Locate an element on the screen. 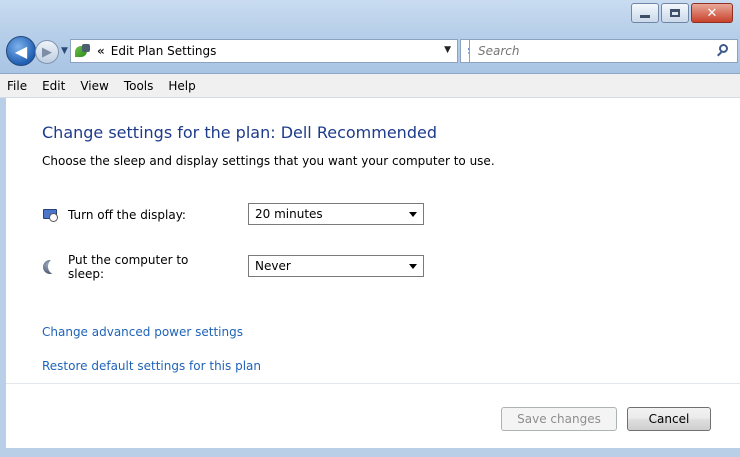  sleep-setting-row: Put the computer to sleep: Never is located at coordinates (242, 267).